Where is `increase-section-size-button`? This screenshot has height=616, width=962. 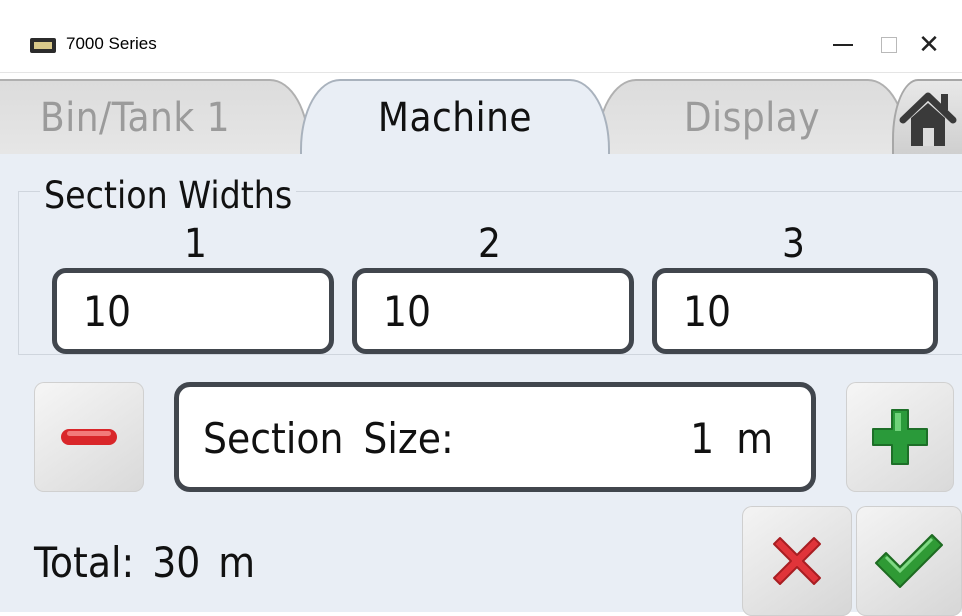
increase-section-size-button is located at coordinates (900, 437).